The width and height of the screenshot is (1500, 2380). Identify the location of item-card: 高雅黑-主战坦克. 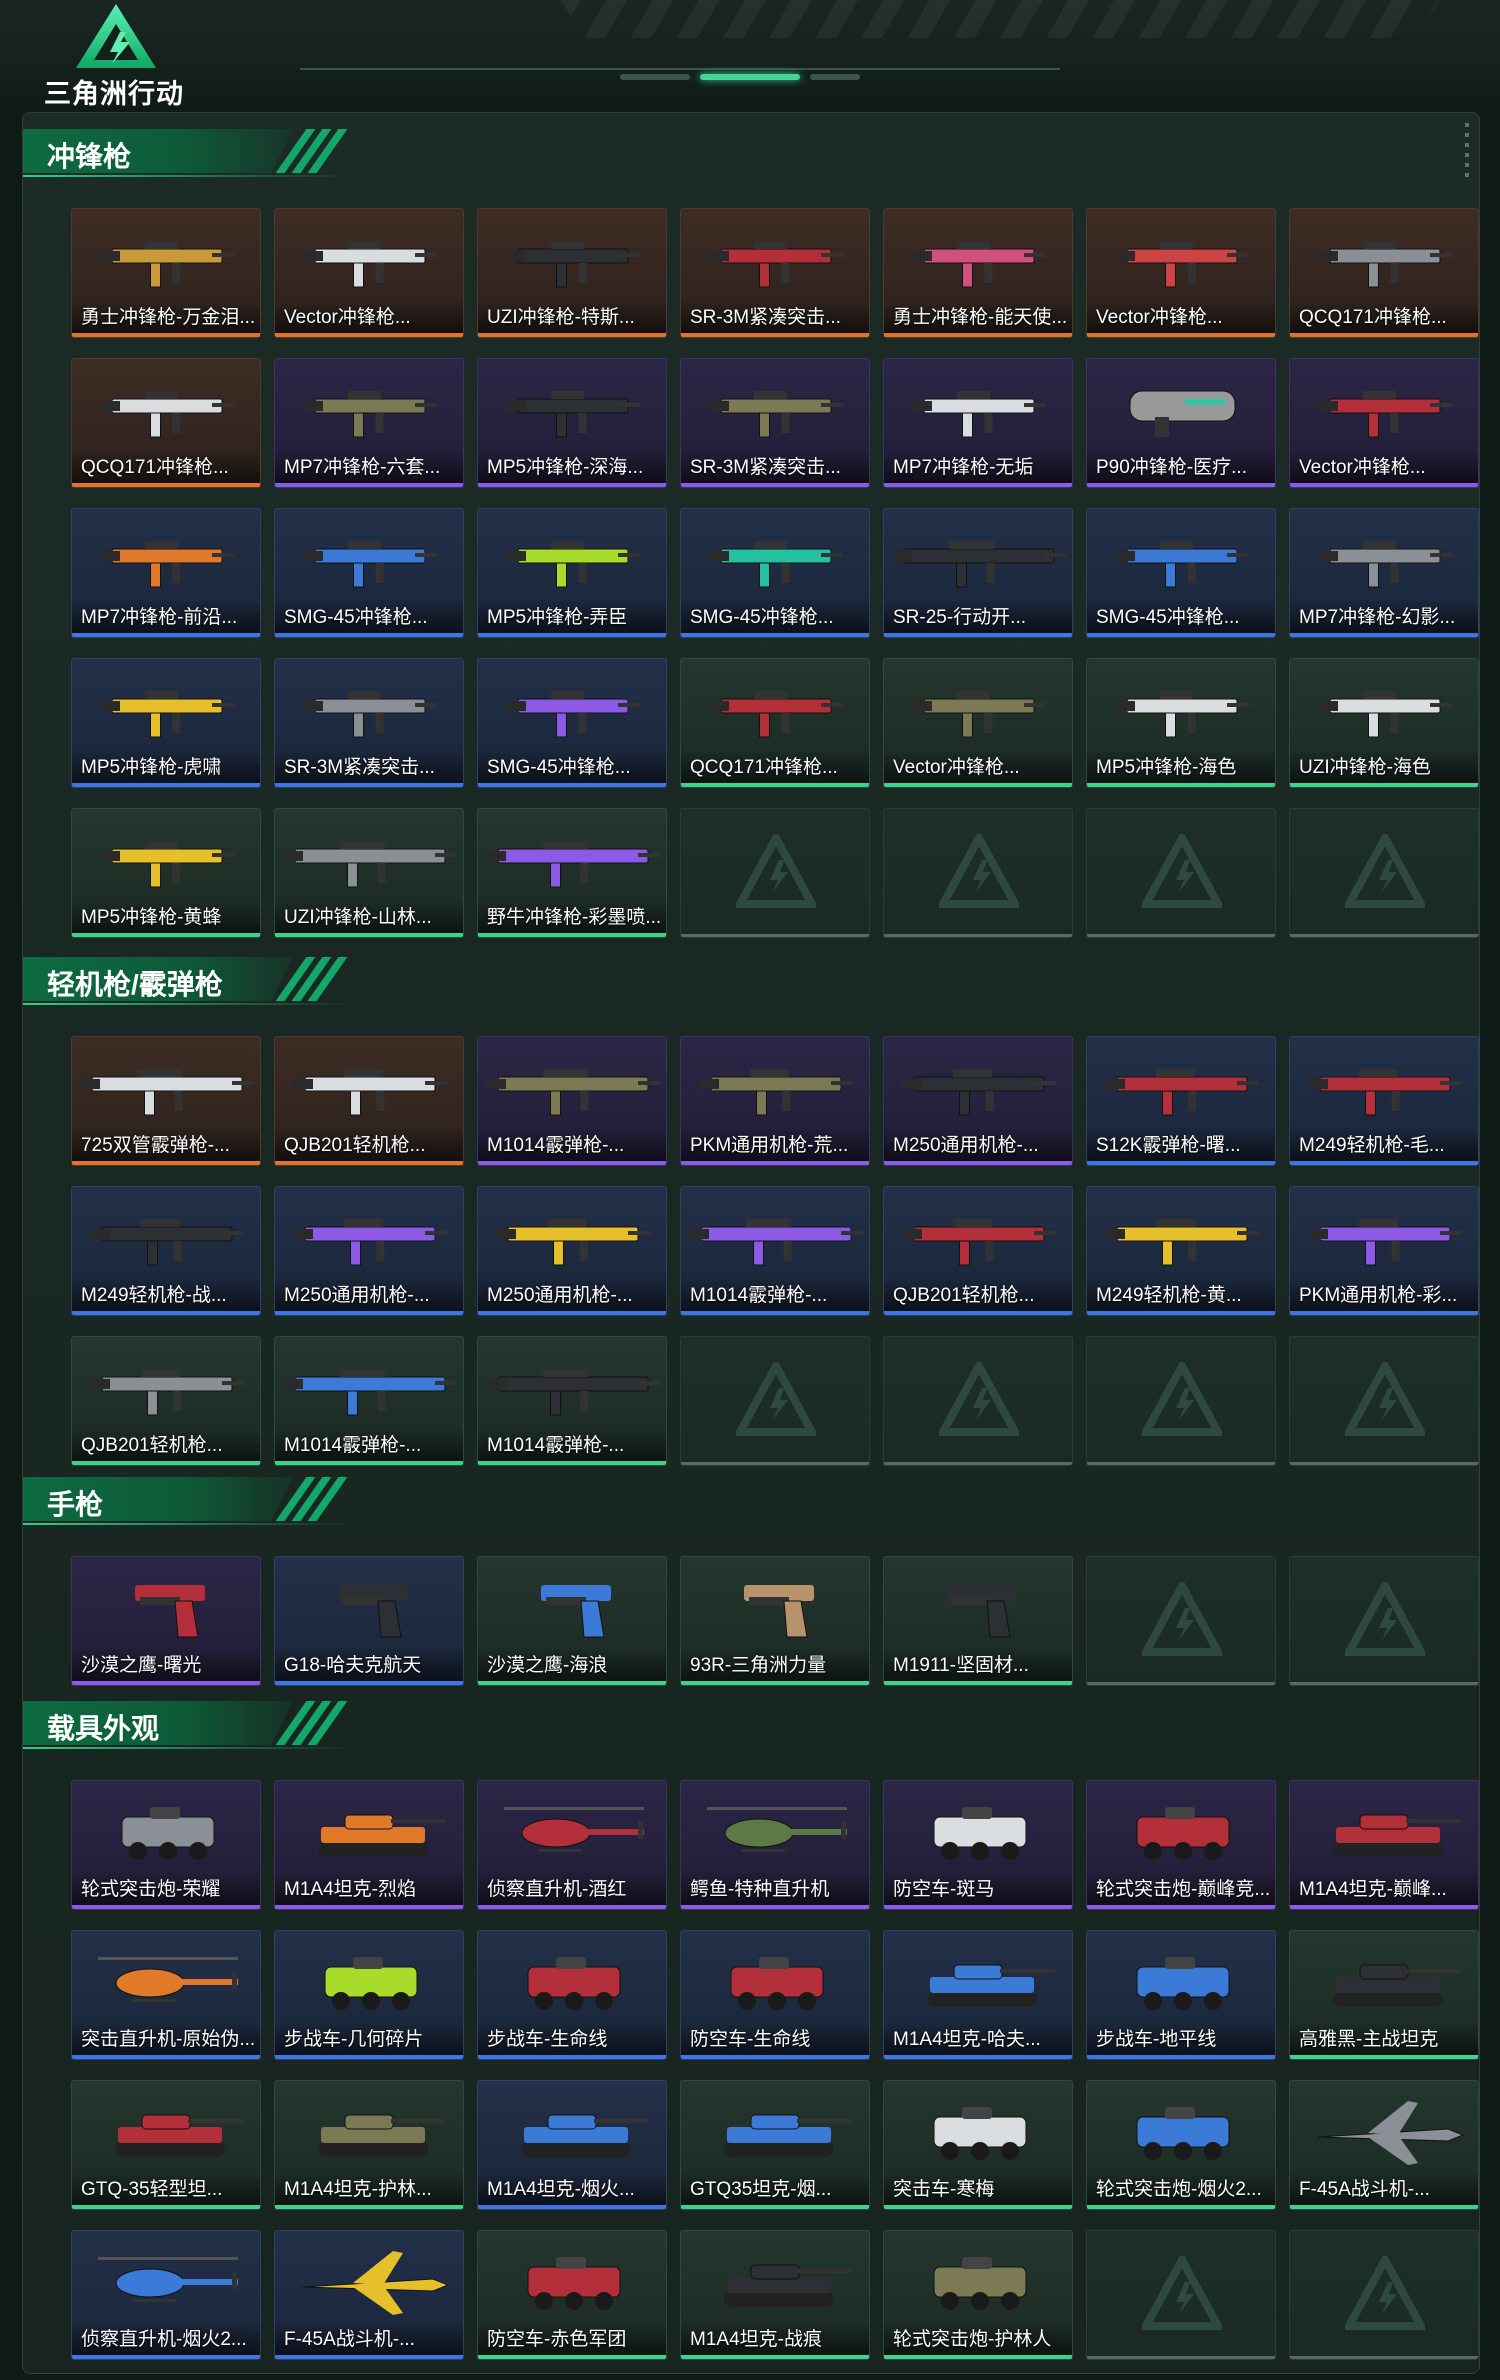
(1384, 1995).